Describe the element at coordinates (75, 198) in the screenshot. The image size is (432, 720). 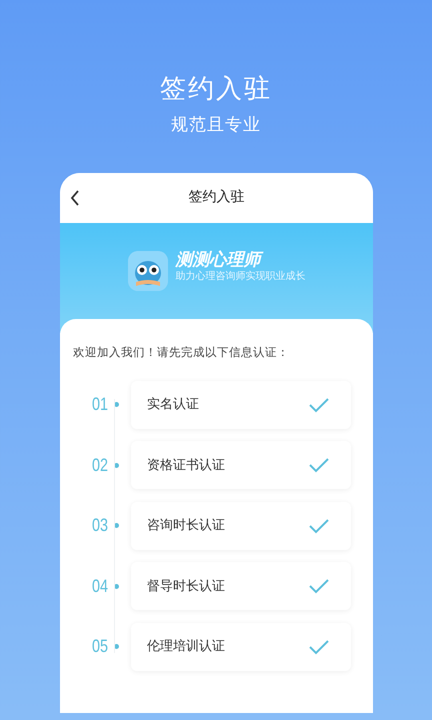
I see `back-icon` at that location.